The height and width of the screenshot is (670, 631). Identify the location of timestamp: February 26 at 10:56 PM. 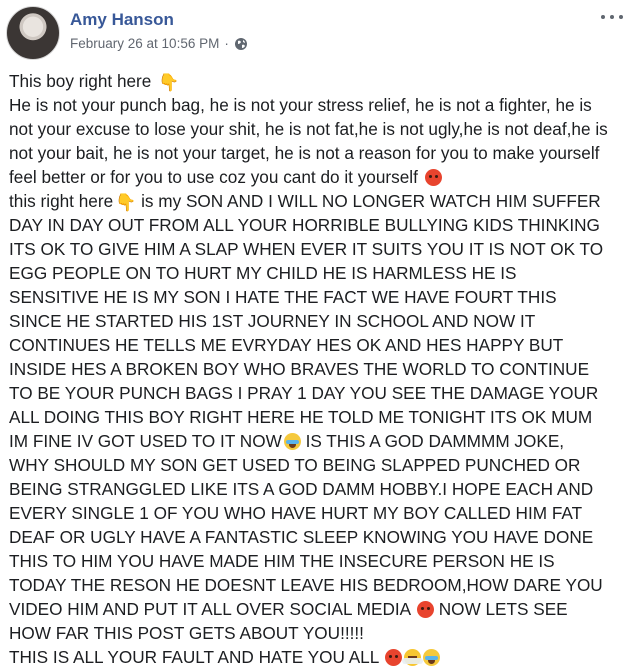
(144, 43).